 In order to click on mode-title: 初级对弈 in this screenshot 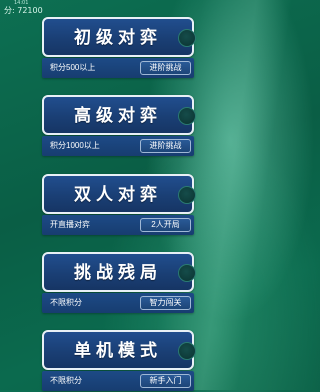, I will do `click(118, 38)`.